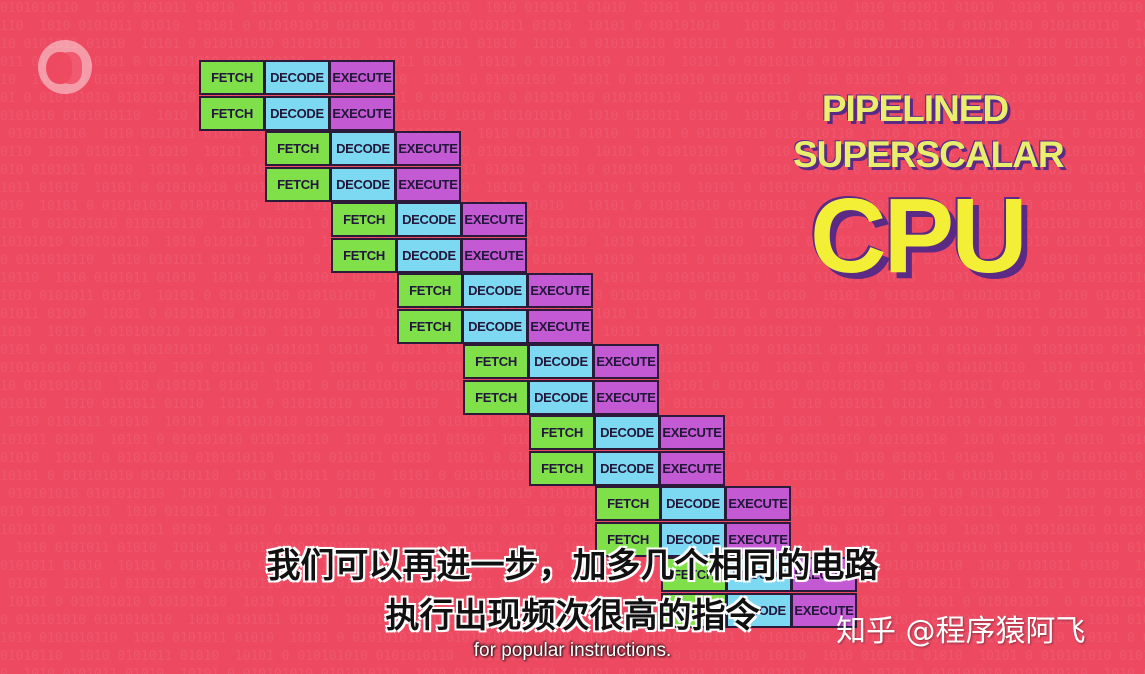 Image resolution: width=1145 pixels, height=674 pixels. Describe the element at coordinates (961, 631) in the screenshot. I see `zhihu-watermark: 知乎 @程序猿阿飞` at that location.